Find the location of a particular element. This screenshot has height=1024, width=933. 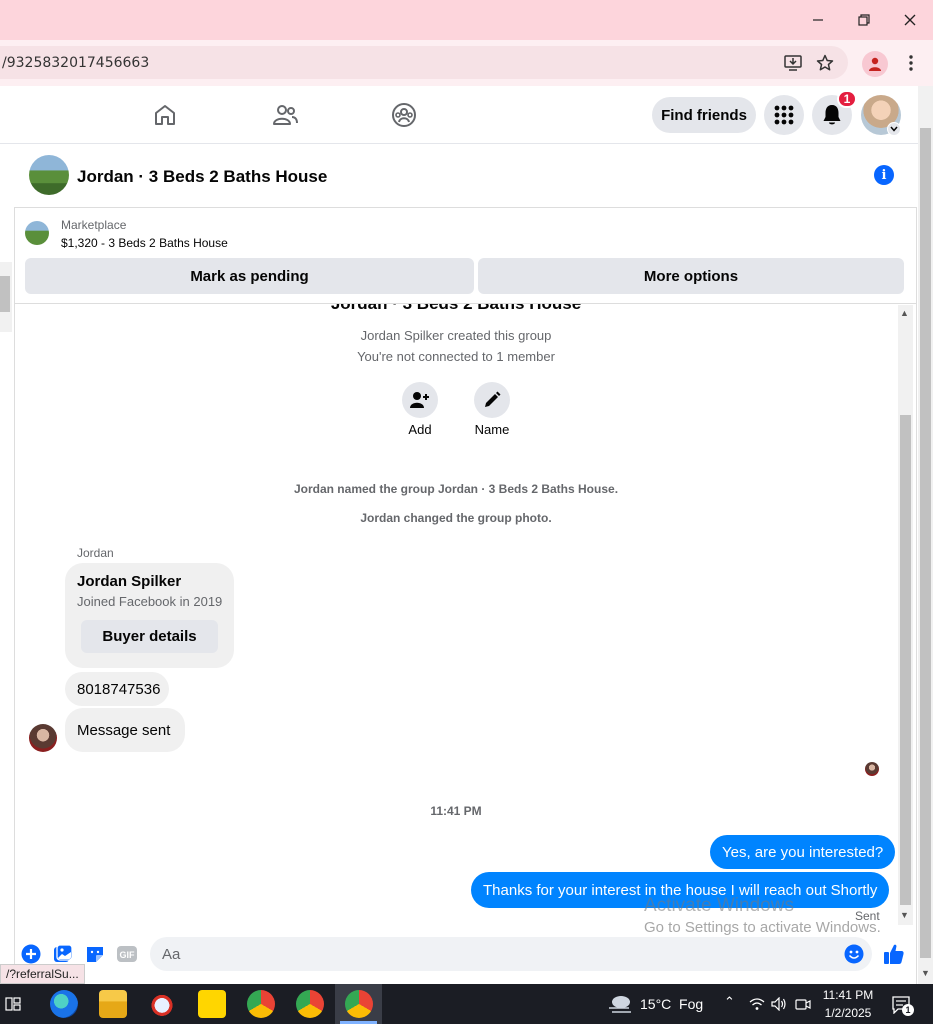

outgoing-message-1-text: Yes, are you interested? is located at coordinates (803, 852).